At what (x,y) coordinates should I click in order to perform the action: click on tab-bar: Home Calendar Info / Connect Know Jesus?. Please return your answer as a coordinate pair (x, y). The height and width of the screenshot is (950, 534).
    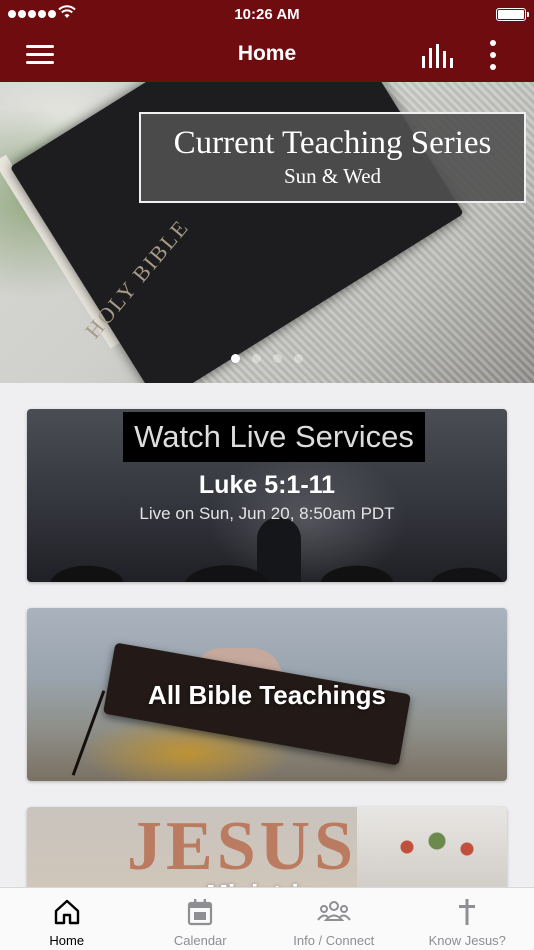
    Looking at the image, I should click on (267, 918).